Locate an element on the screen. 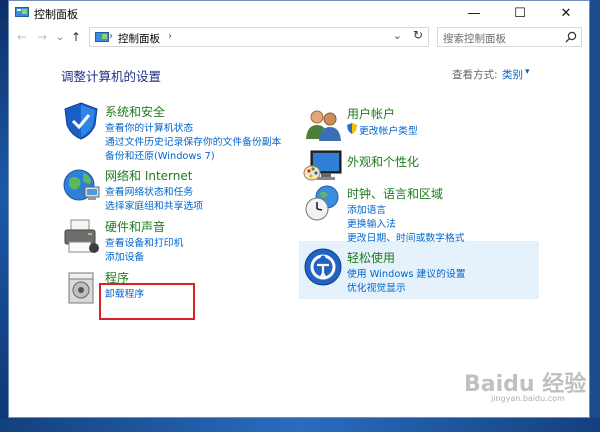  link-view-computer-status: 查看你的计算机状态 is located at coordinates (149, 127).